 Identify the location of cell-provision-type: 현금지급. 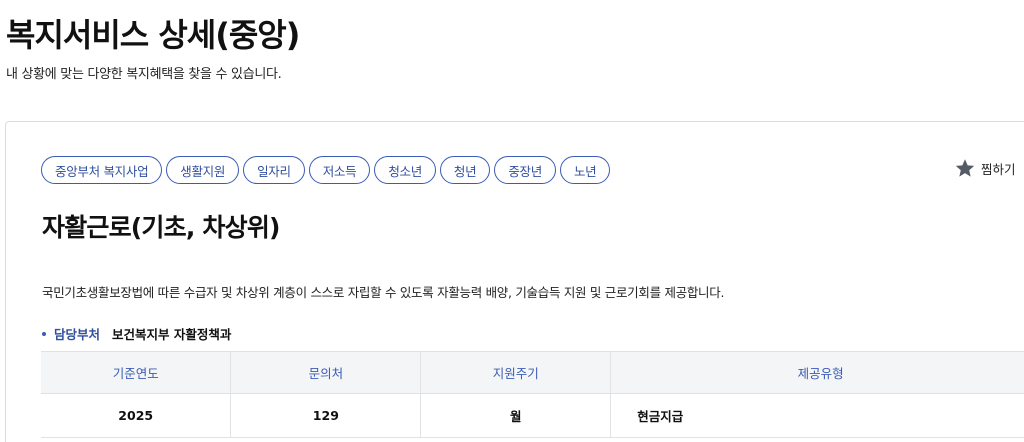
(817, 415).